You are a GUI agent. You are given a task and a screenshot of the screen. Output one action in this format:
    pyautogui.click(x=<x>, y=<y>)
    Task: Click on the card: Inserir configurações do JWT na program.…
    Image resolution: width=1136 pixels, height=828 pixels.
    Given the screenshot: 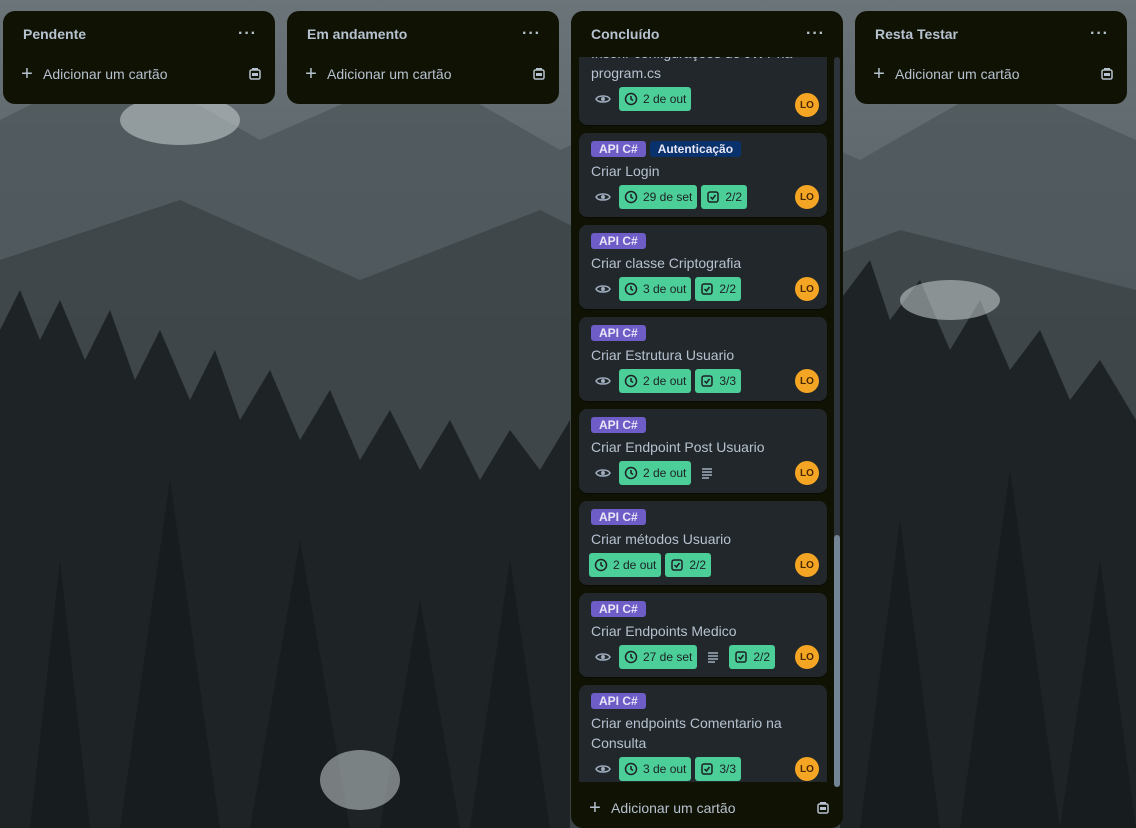 What is the action you would take?
    pyautogui.click(x=703, y=91)
    